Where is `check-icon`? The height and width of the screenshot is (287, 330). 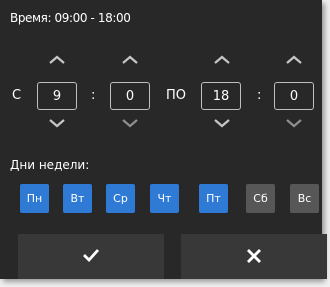
check-icon is located at coordinates (91, 256).